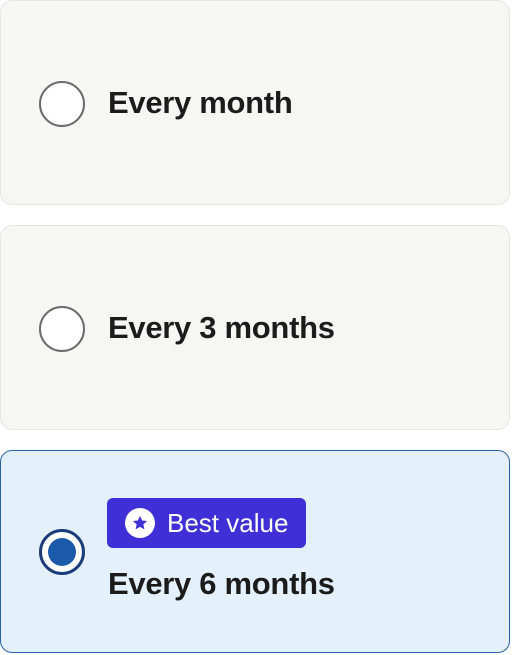 Image resolution: width=512 pixels, height=655 pixels. Describe the element at coordinates (140, 523) in the screenshot. I see `star-icon` at that location.